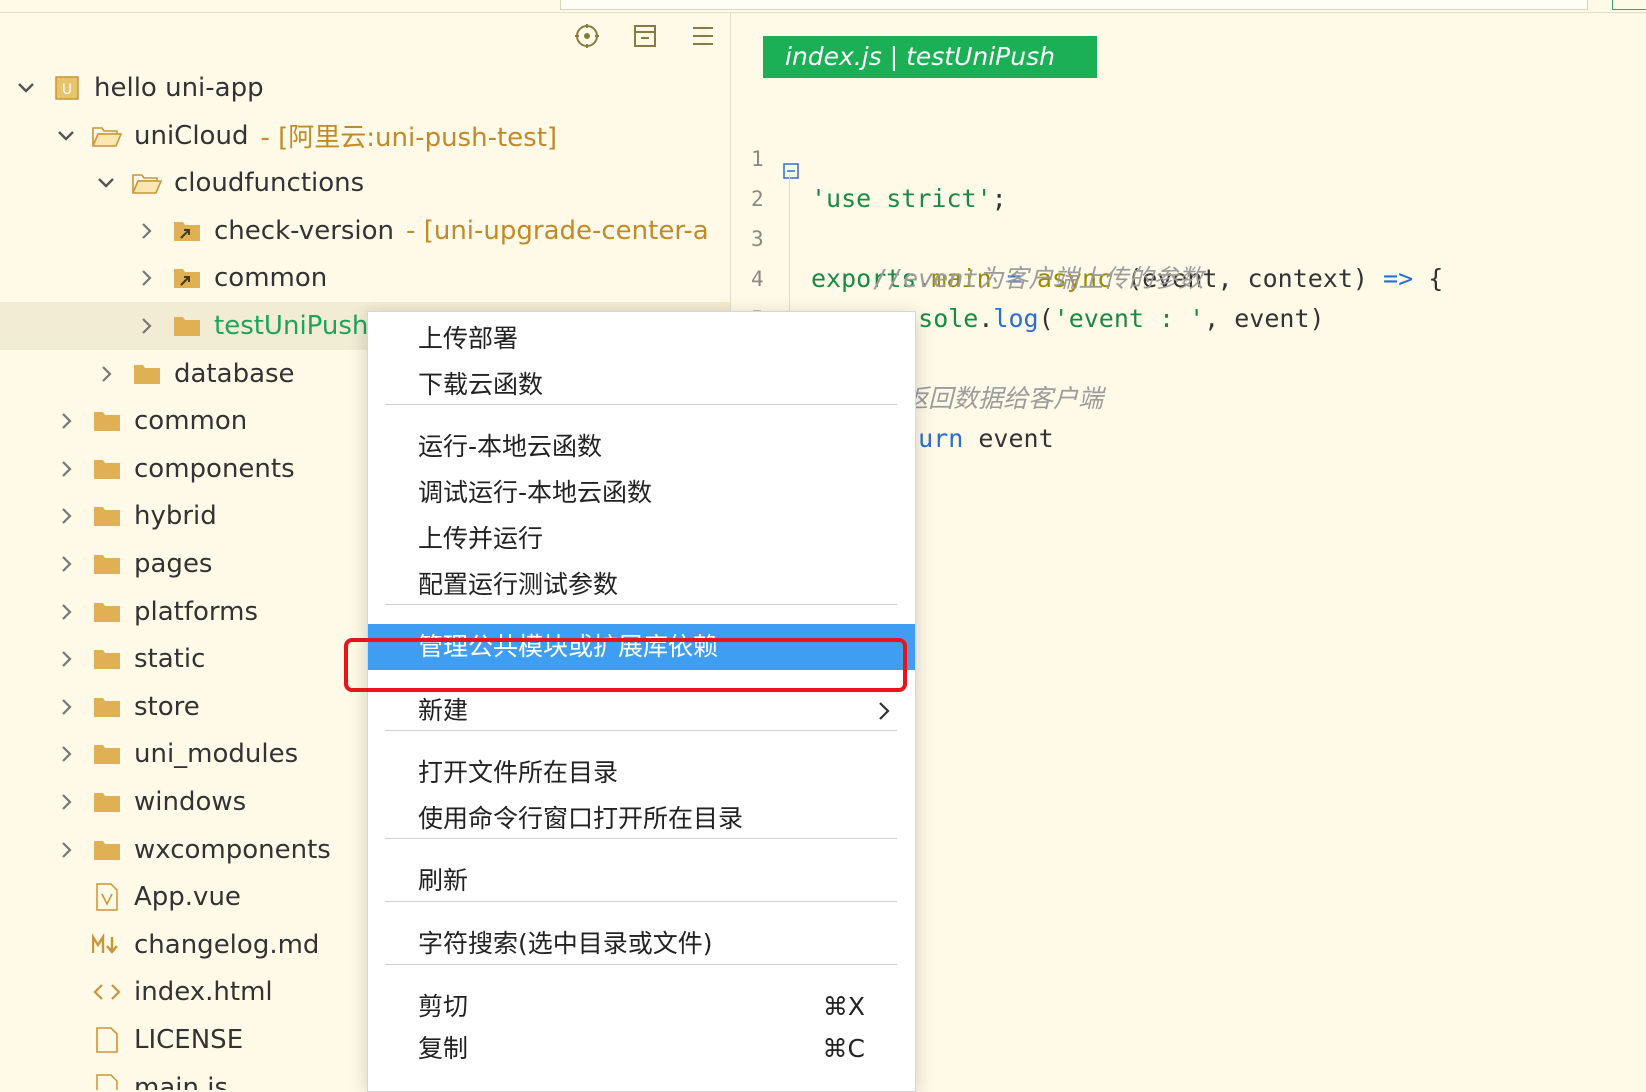 The image size is (1646, 1092). What do you see at coordinates (641, 585) in the screenshot?
I see `menu-item-6: 配置运行测试参数` at bounding box center [641, 585].